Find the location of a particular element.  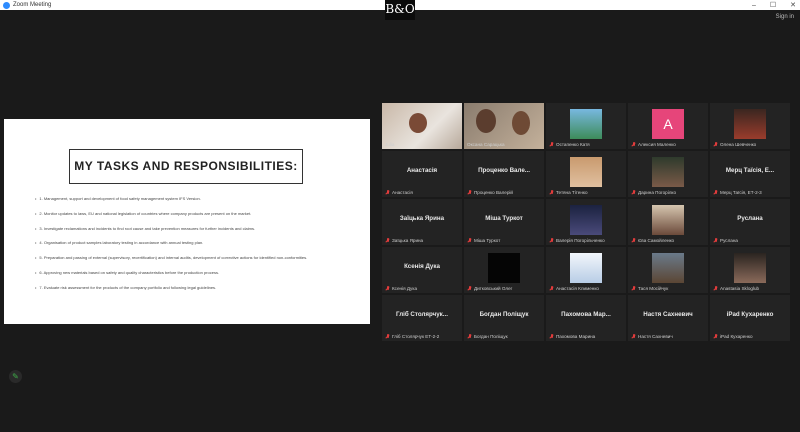

participant-tile: Ксенія Дука Ксенія Дука is located at coordinates (422, 270).